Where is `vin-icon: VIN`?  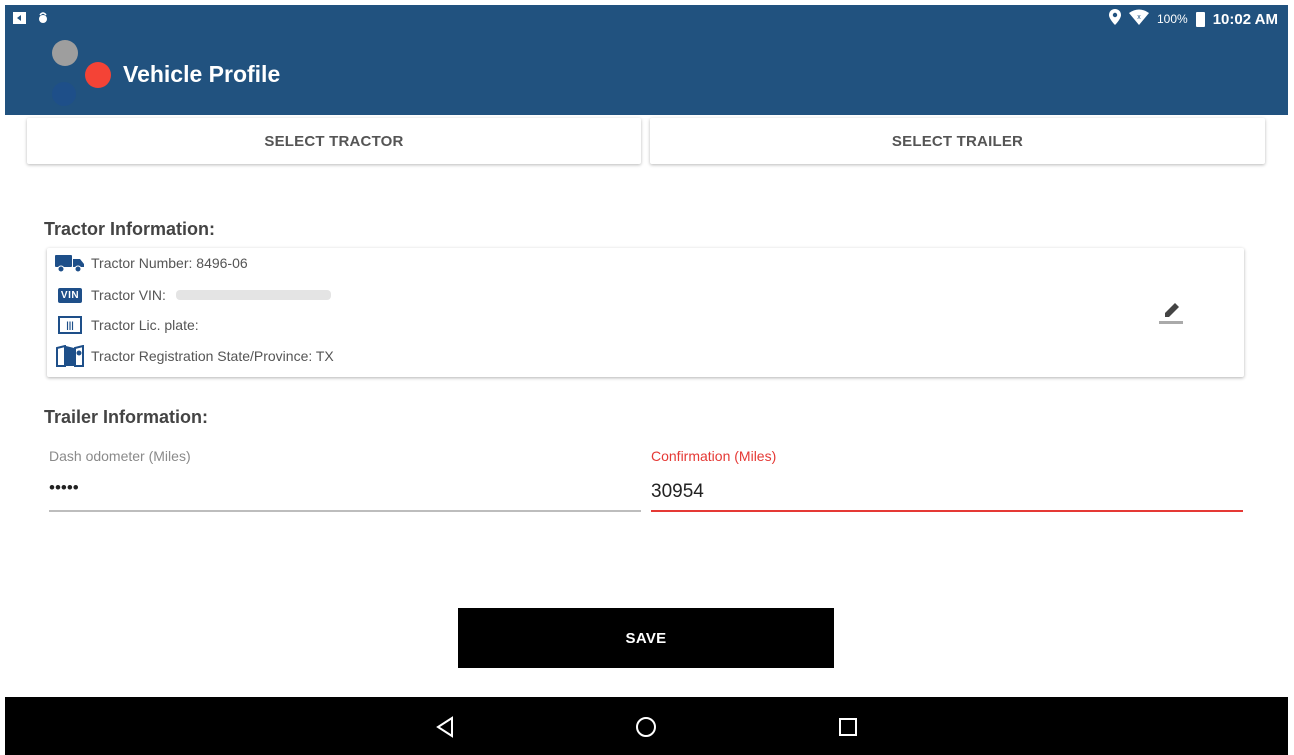 vin-icon: VIN is located at coordinates (70, 295).